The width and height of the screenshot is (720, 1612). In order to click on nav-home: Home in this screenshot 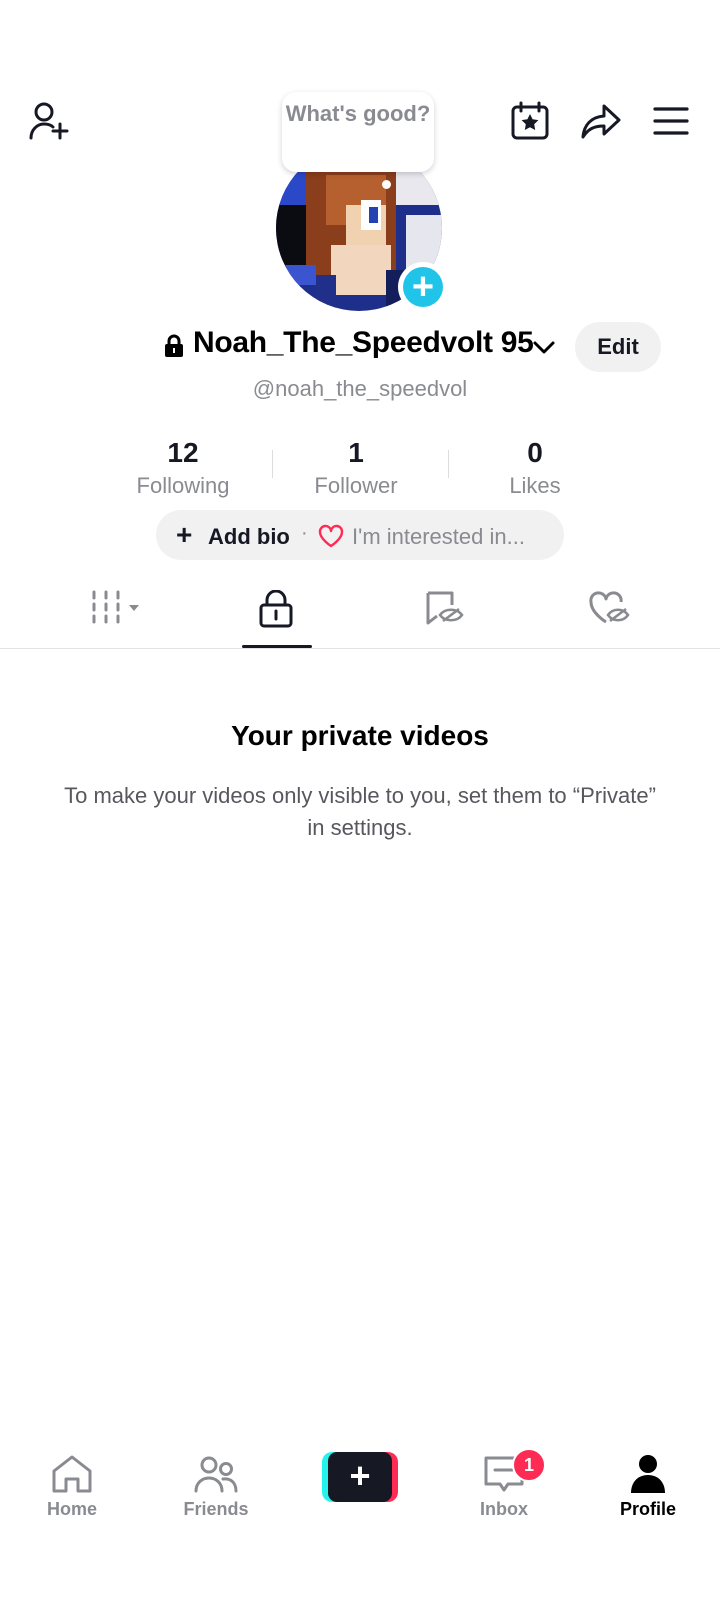, I will do `click(72, 1487)`.